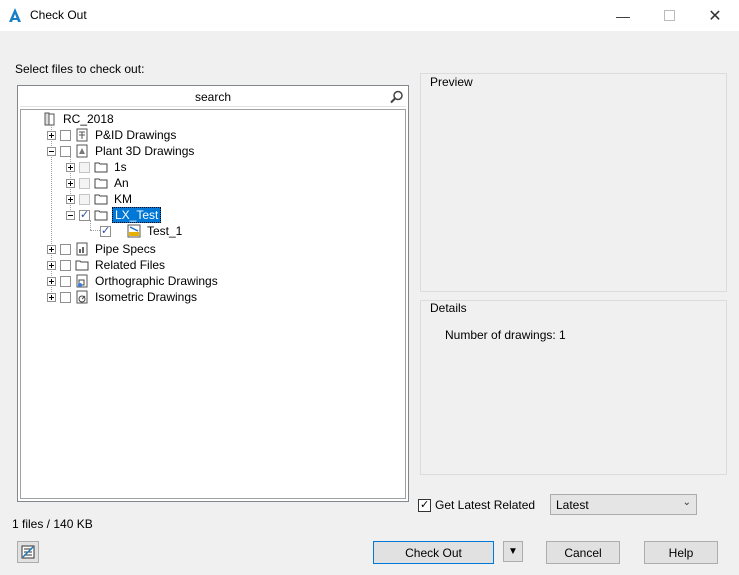  What do you see at coordinates (82, 249) in the screenshot?
I see `pipe-specs-icon` at bounding box center [82, 249].